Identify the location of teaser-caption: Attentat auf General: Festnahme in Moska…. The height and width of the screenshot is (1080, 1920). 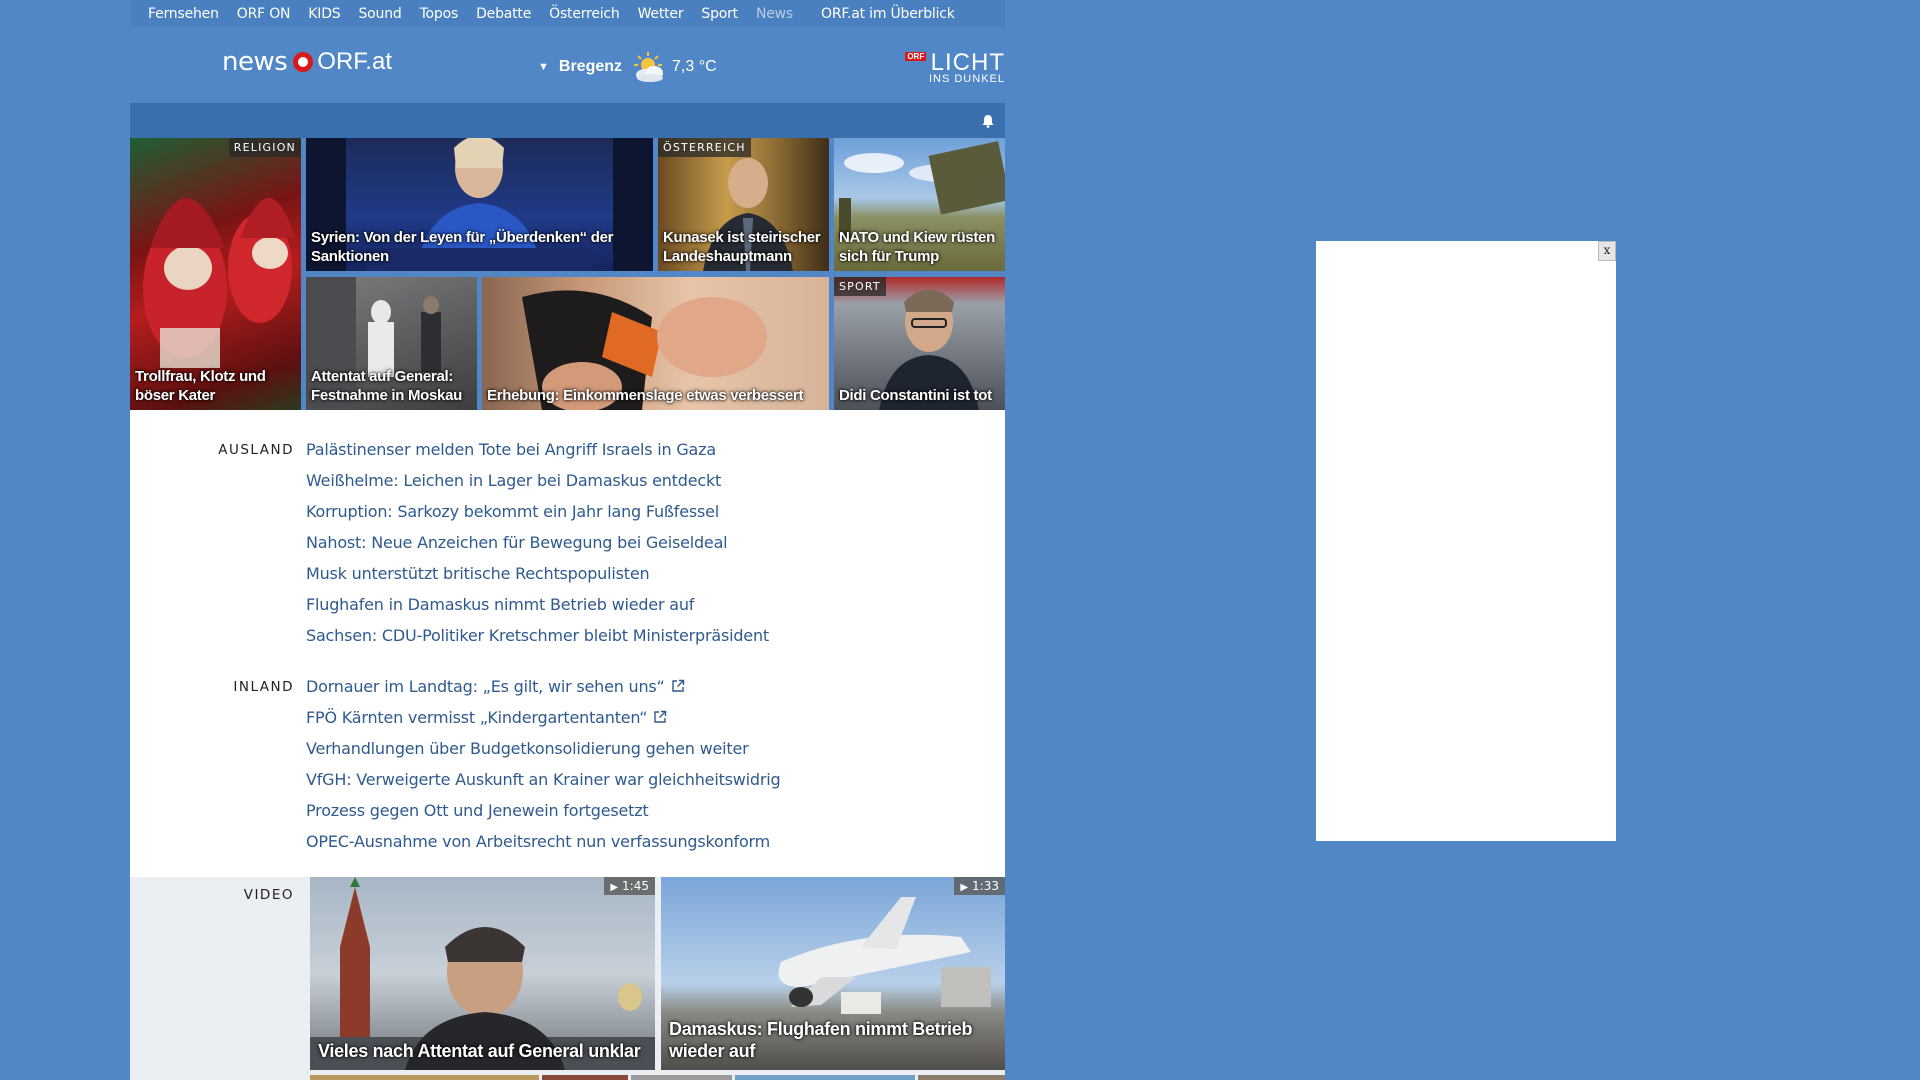
(387, 386).